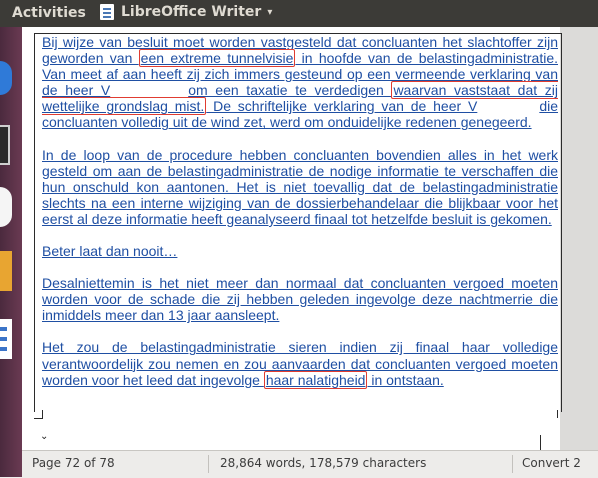 The width and height of the screenshot is (598, 478). What do you see at coordinates (6, 339) in the screenshot?
I see `writer-icon` at bounding box center [6, 339].